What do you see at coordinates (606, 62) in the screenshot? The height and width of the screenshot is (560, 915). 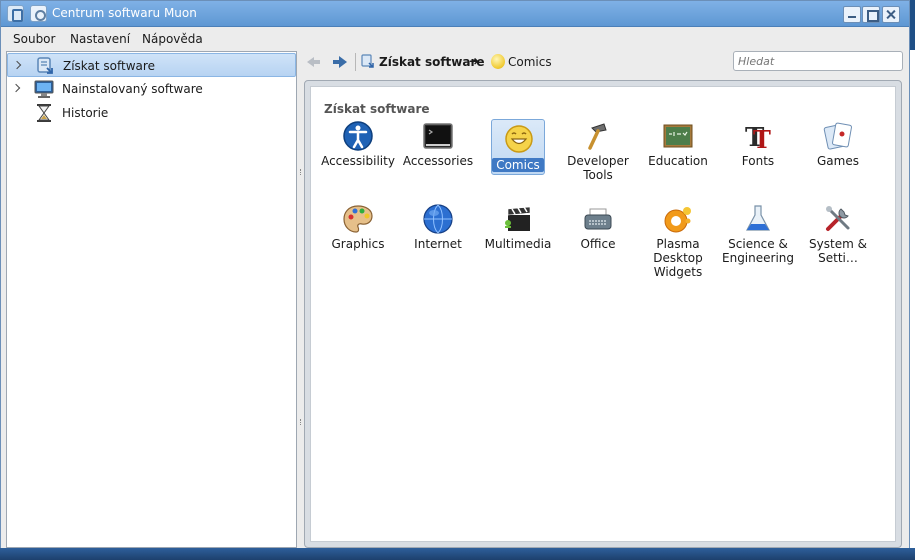 I see `navigation-toolbar: Získat software ➜ Comics` at bounding box center [606, 62].